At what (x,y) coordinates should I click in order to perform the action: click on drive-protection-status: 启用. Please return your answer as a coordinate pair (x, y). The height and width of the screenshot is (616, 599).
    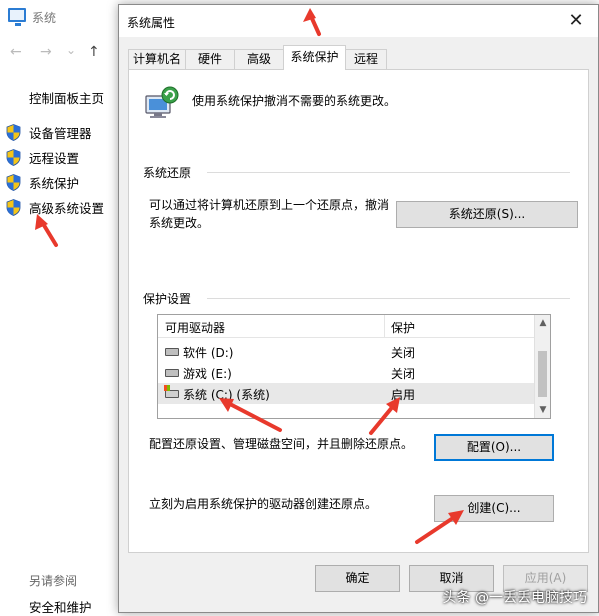
    Looking at the image, I should click on (403, 395).